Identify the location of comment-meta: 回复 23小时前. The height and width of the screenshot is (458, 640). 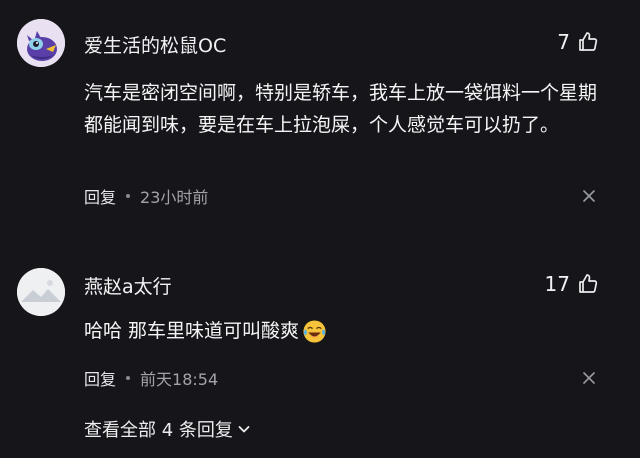
(146, 196).